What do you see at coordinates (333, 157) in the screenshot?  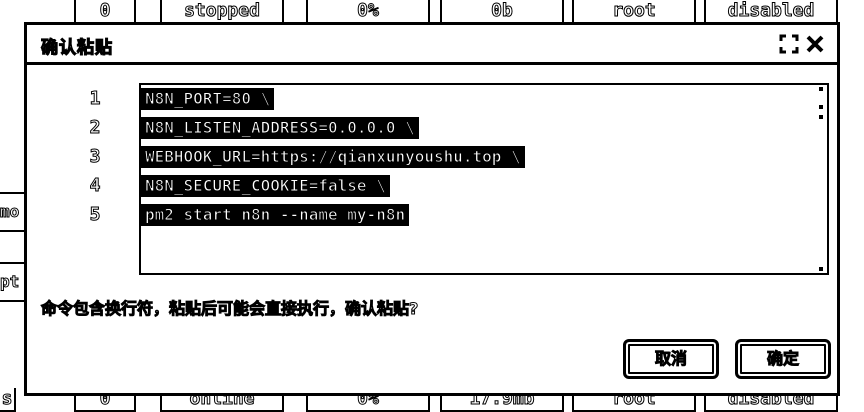 I see `code-line: WEBHOOK_URL=https://qianxunyoushu.top \` at bounding box center [333, 157].